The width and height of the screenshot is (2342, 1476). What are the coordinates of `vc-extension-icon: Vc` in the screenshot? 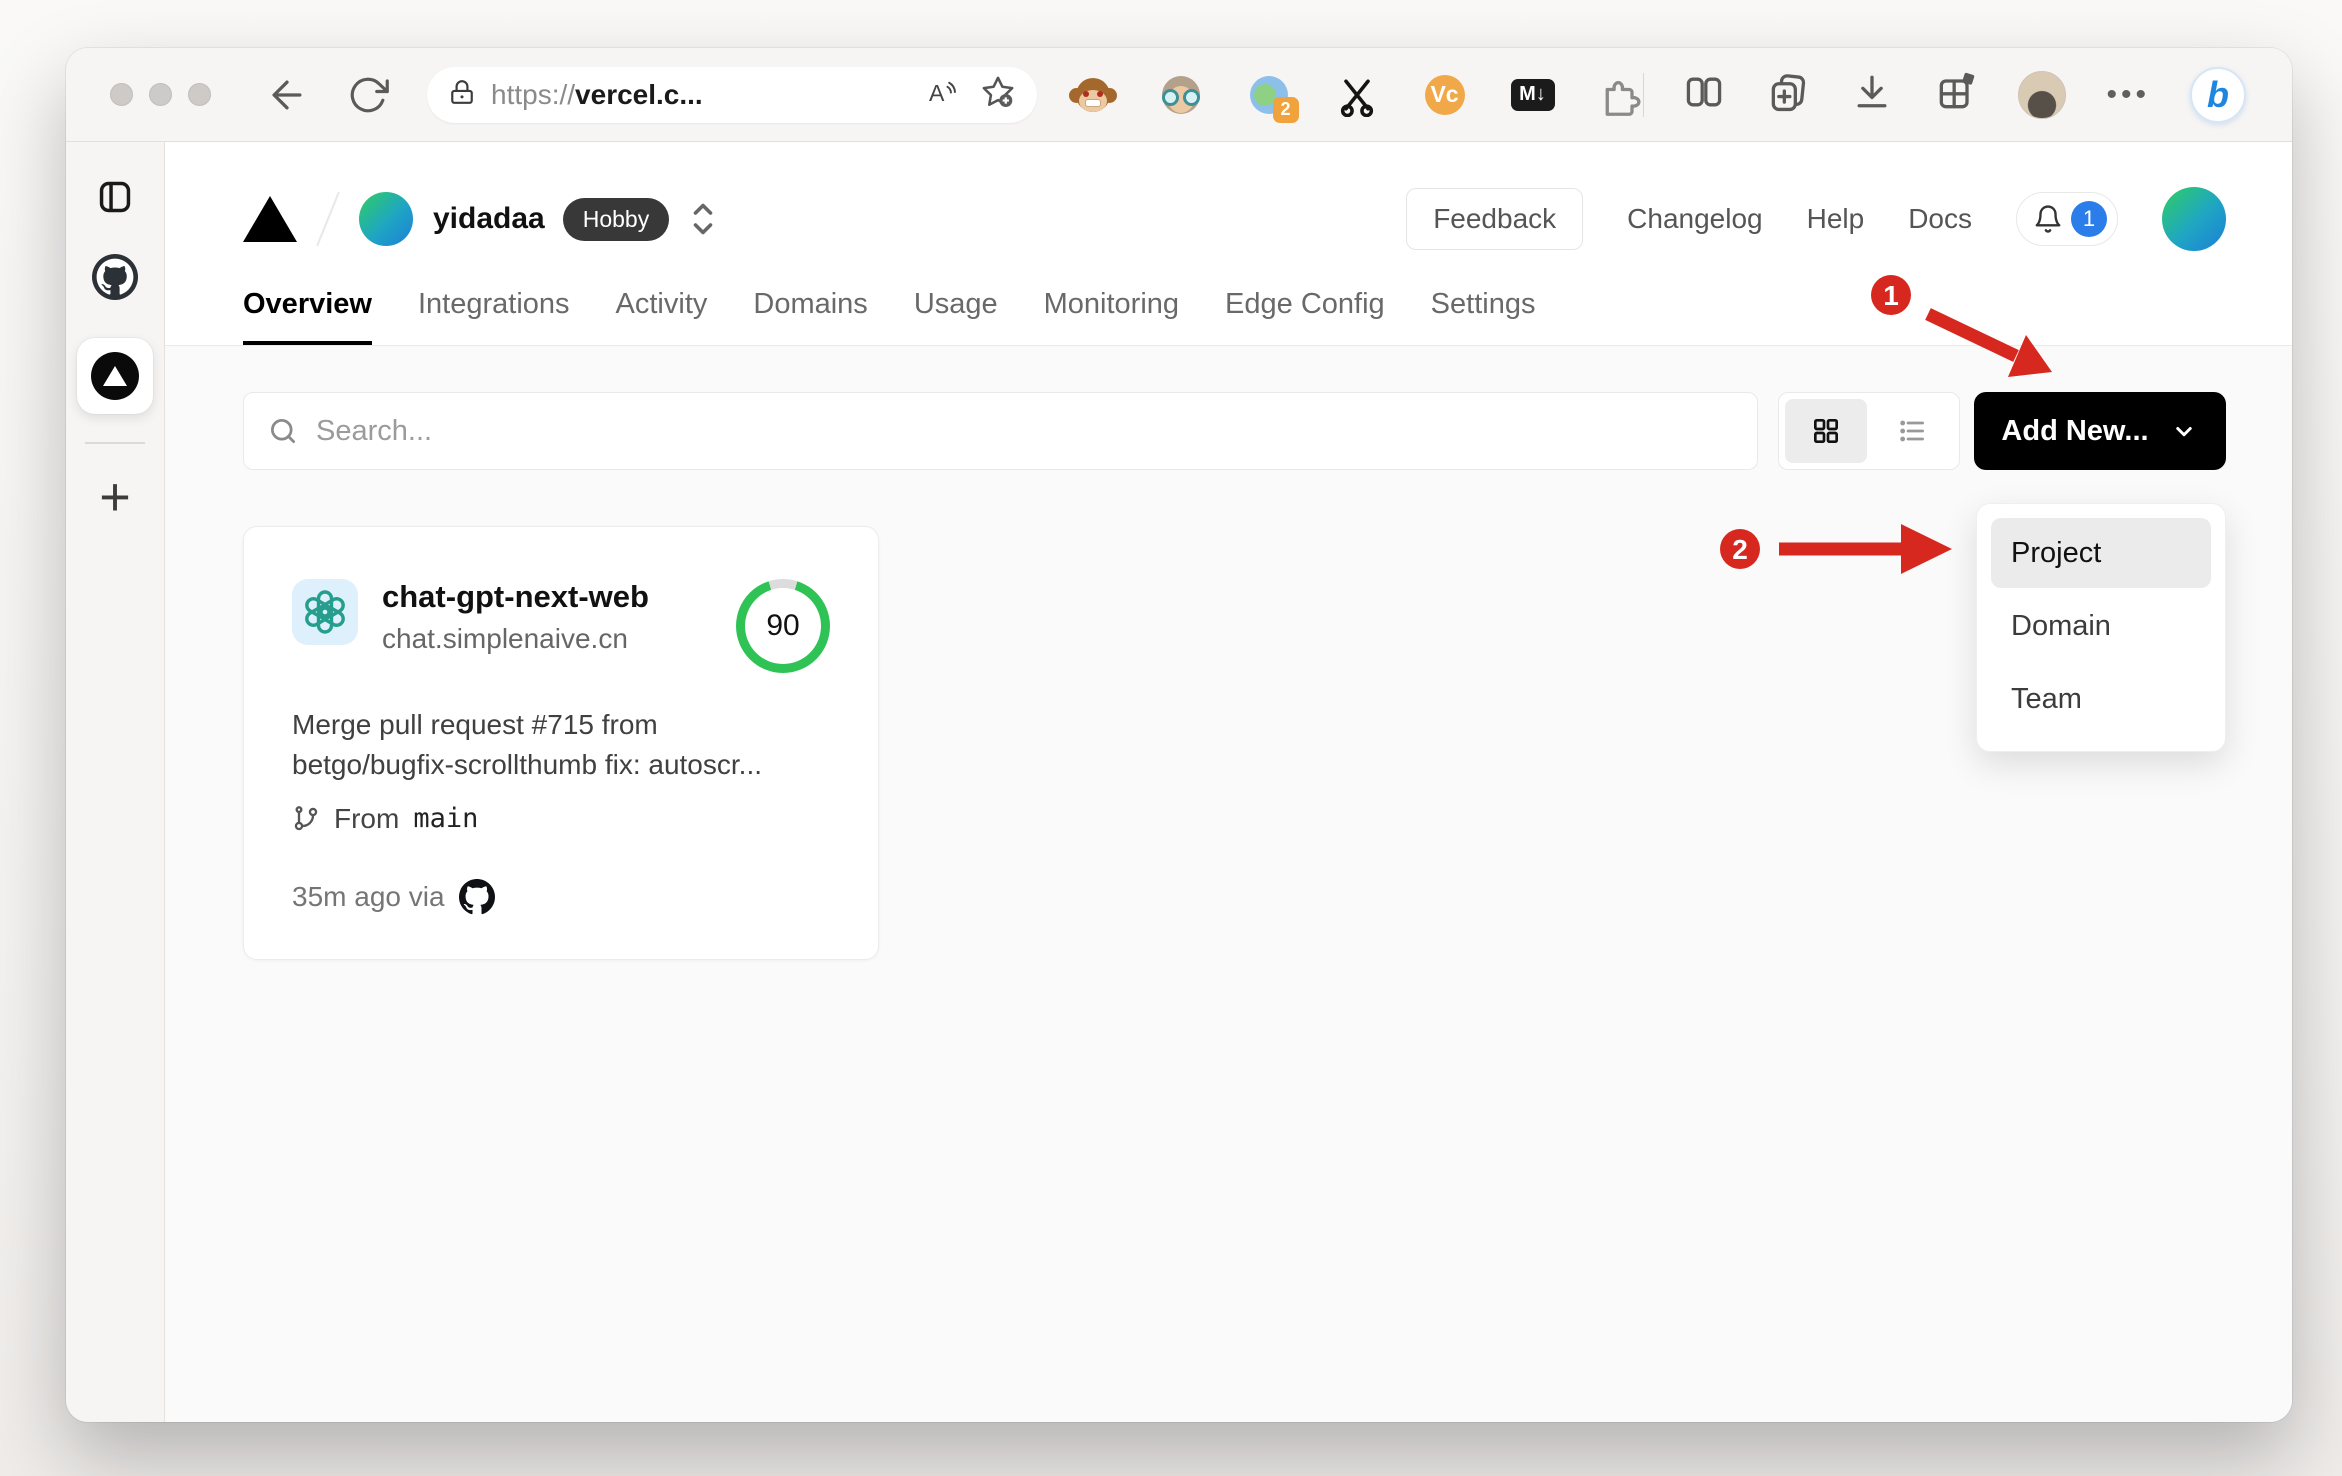 It's located at (1445, 95).